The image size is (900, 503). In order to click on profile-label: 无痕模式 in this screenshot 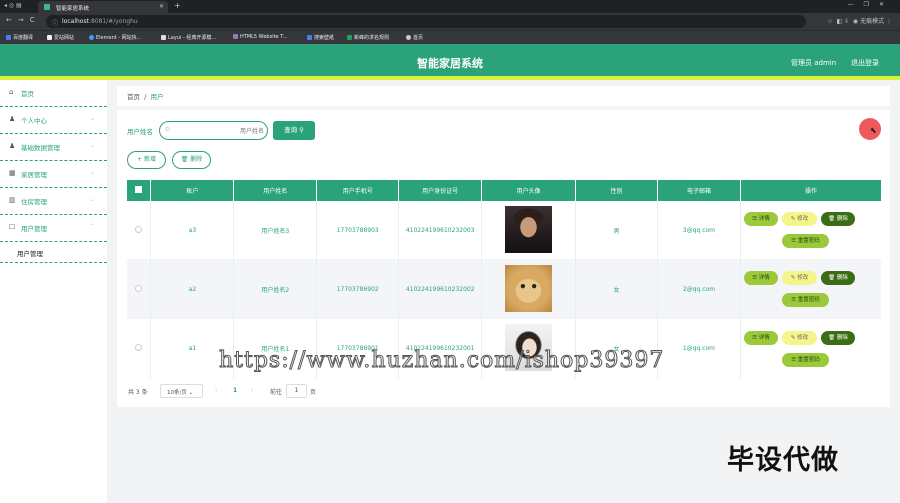, I will do `click(872, 21)`.